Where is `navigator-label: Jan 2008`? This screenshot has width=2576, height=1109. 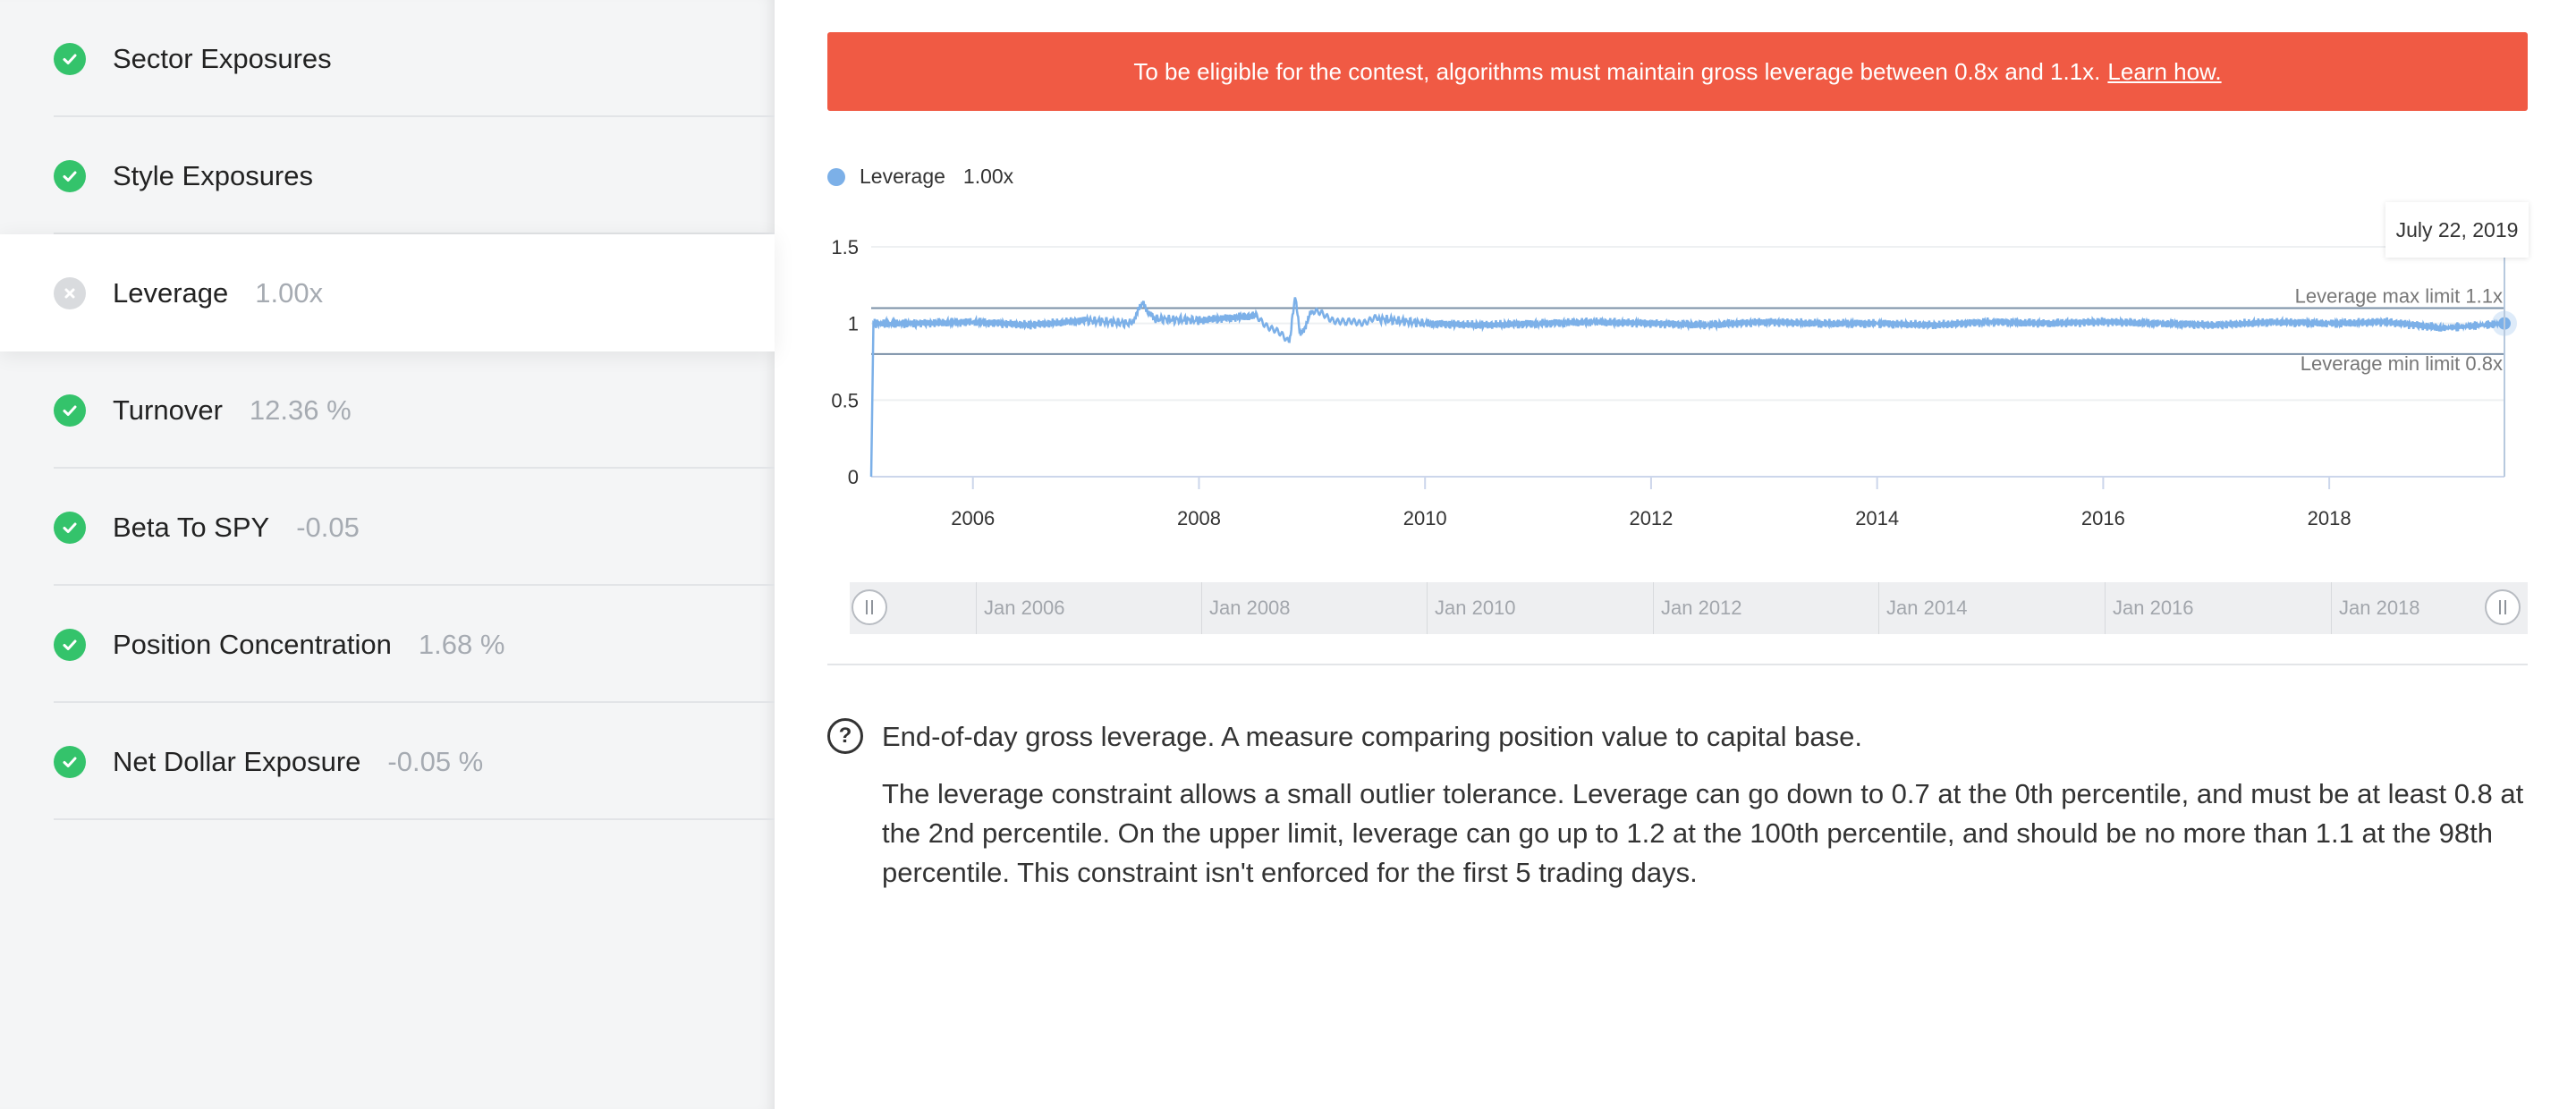
navigator-label: Jan 2008 is located at coordinates (1246, 608).